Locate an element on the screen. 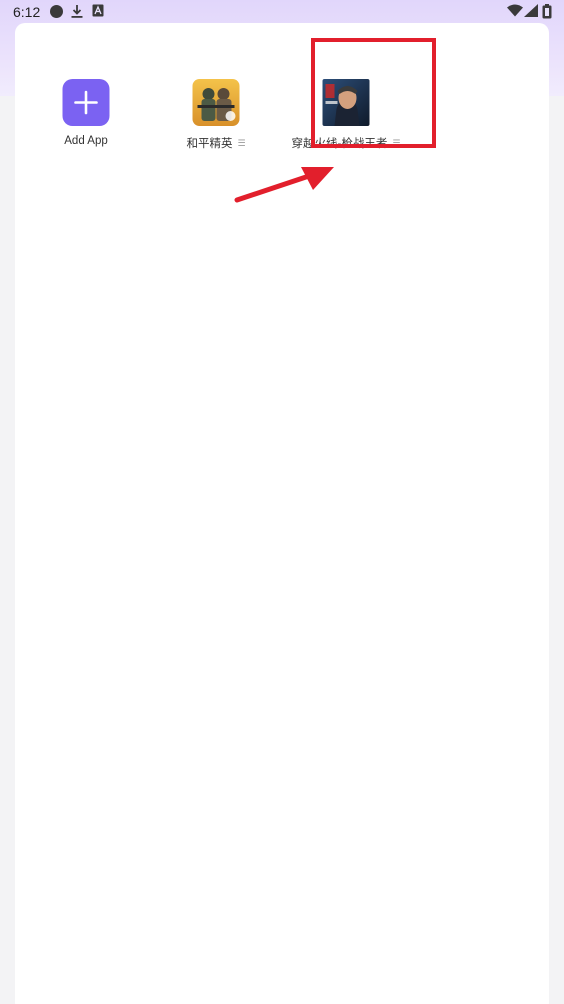  menu-dots-icon: ☰ is located at coordinates (241, 143).